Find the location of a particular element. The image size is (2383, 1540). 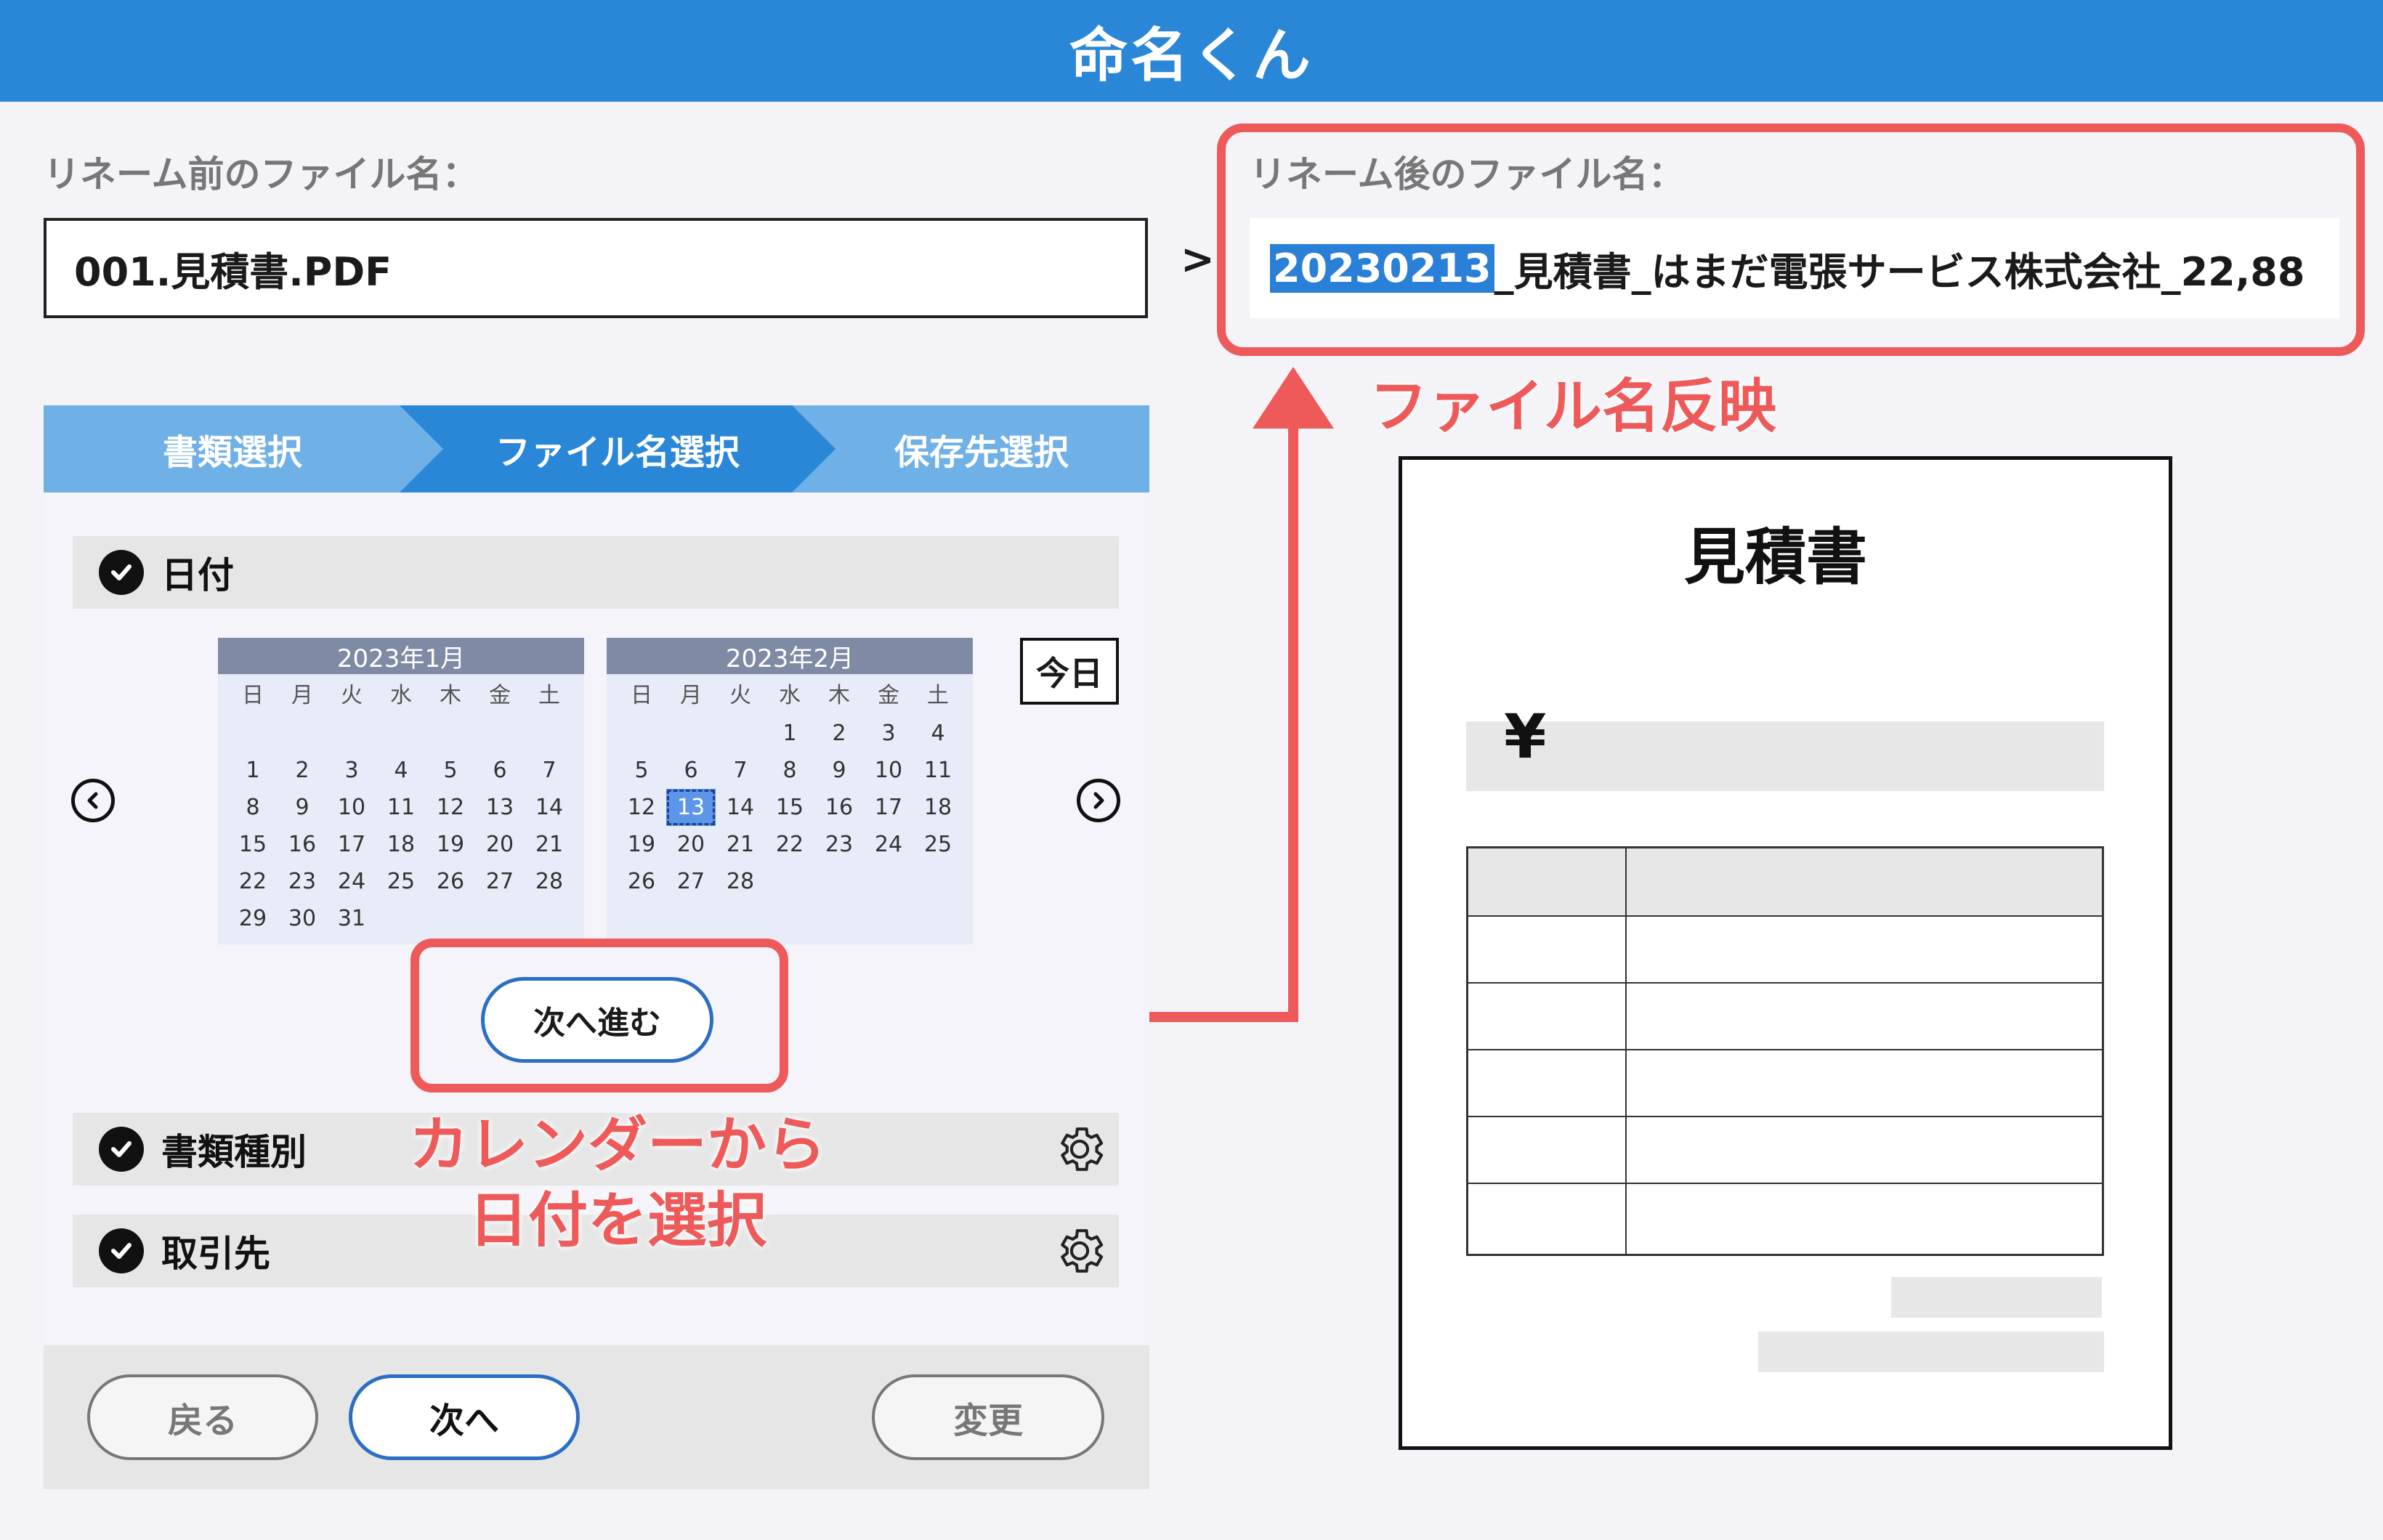

prev-month-button is located at coordinates (93, 800).